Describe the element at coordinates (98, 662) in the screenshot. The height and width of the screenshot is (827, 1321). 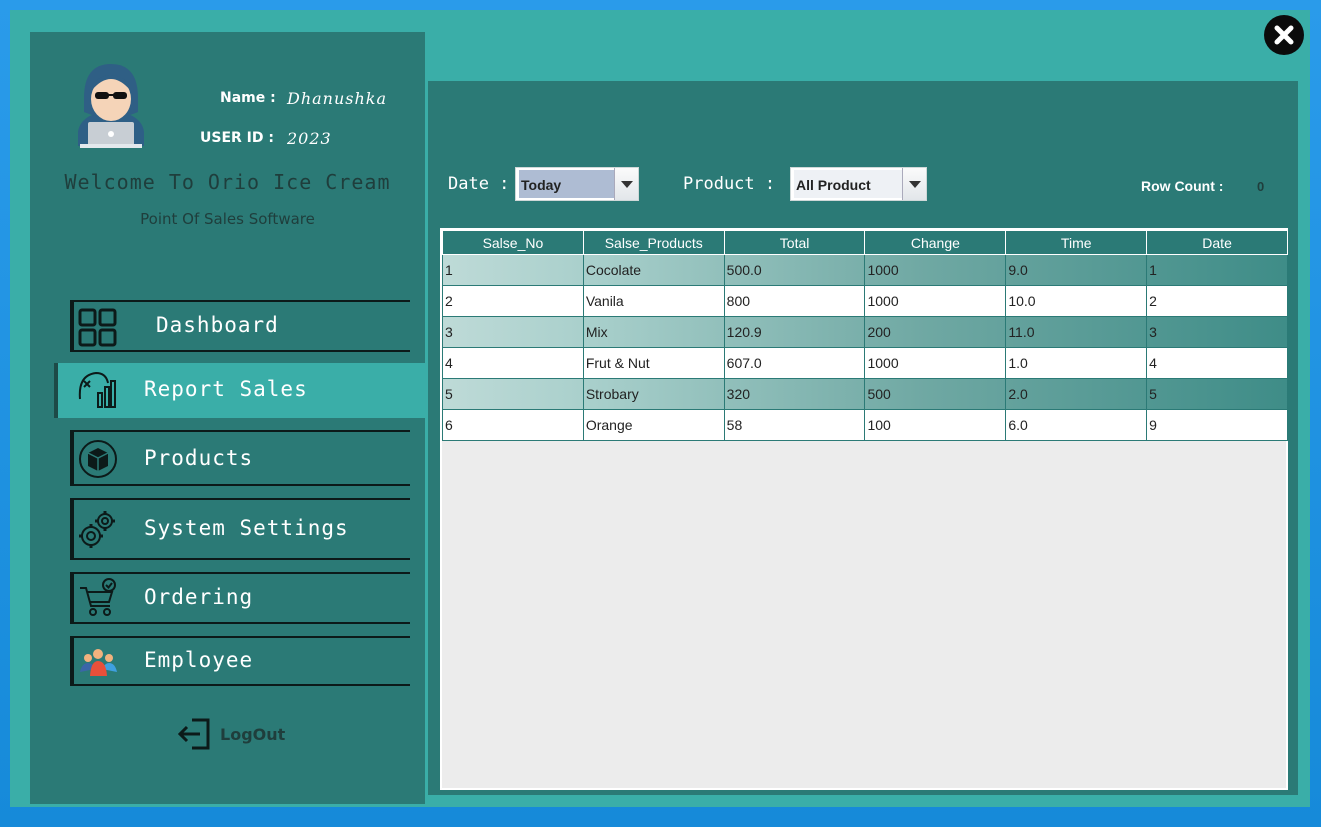
I see `people-icon` at that location.